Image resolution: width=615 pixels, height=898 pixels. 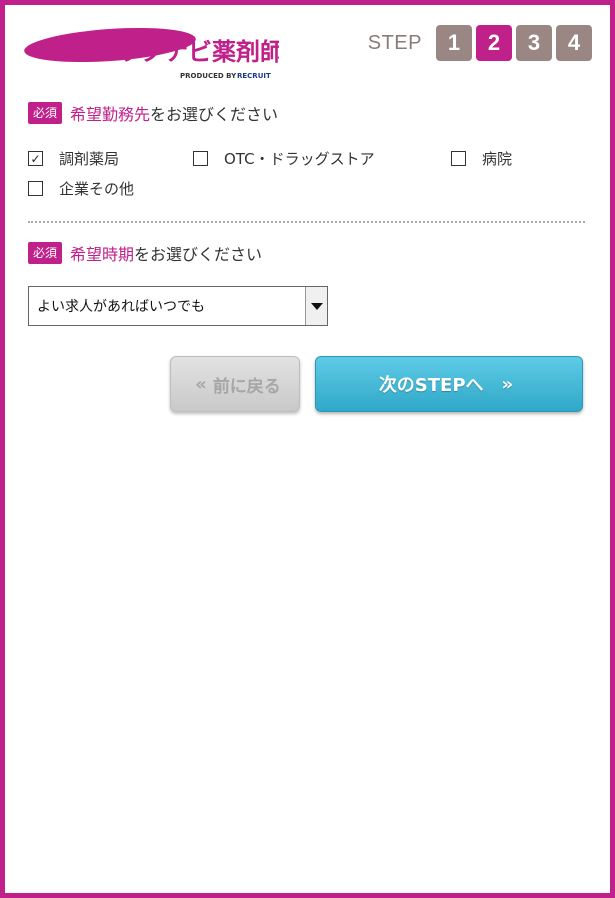 What do you see at coordinates (200, 158) in the screenshot?
I see `checkbox-otc-box` at bounding box center [200, 158].